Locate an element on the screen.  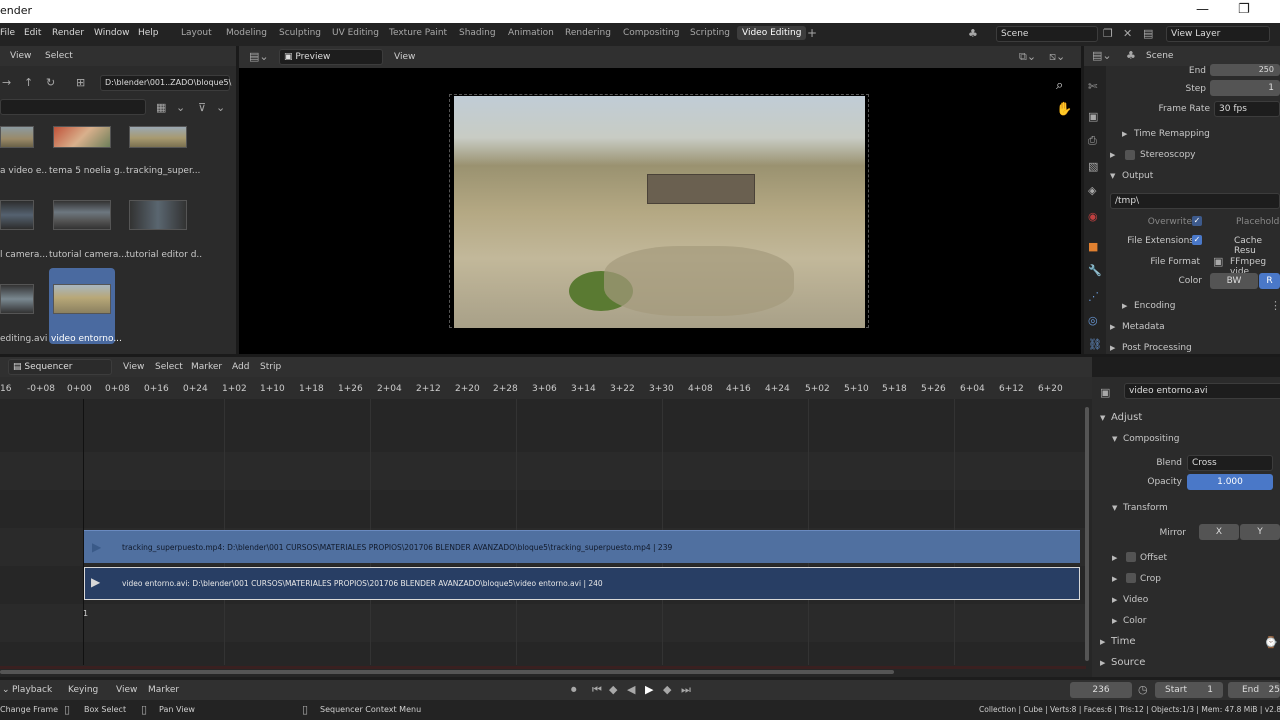
file-menu-select: Select is located at coordinates (59, 56).